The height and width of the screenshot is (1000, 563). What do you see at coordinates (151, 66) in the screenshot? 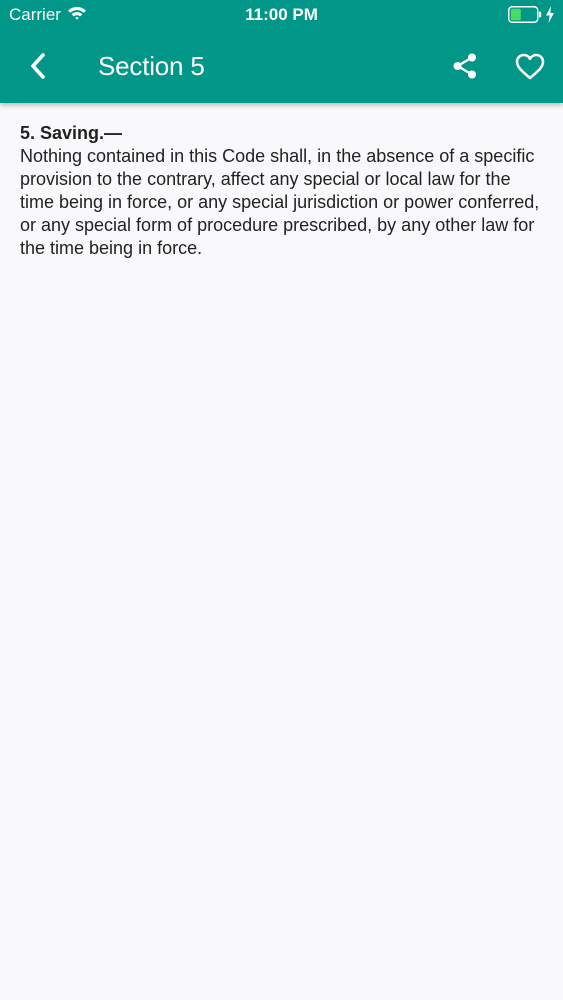
I see `page-title: Section 5` at bounding box center [151, 66].